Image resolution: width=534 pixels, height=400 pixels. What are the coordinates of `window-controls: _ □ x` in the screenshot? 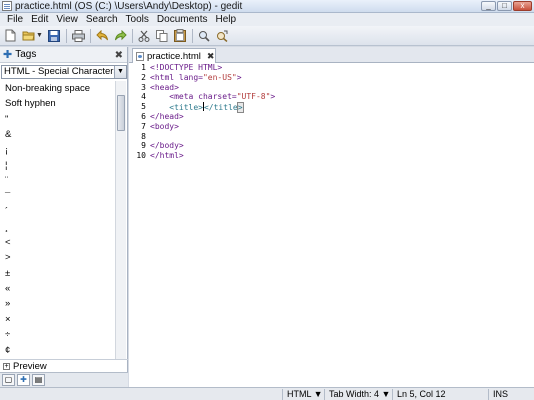 It's located at (506, 6).